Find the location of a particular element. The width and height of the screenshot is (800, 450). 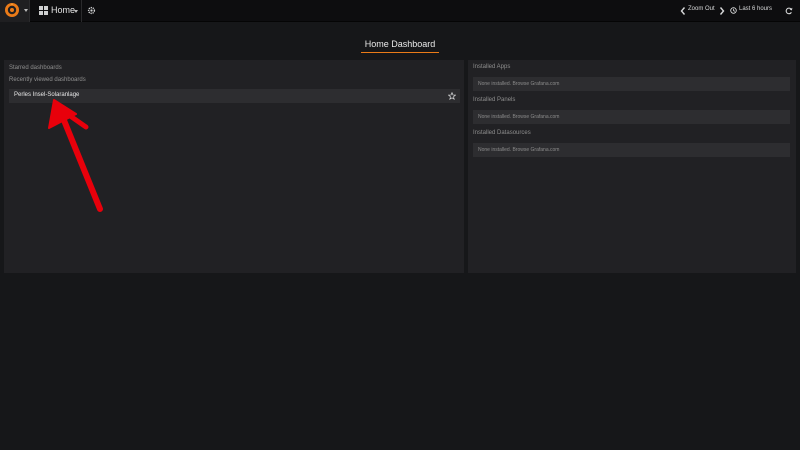

installed-datasources-heading: Installed Datasources is located at coordinates (502, 133).